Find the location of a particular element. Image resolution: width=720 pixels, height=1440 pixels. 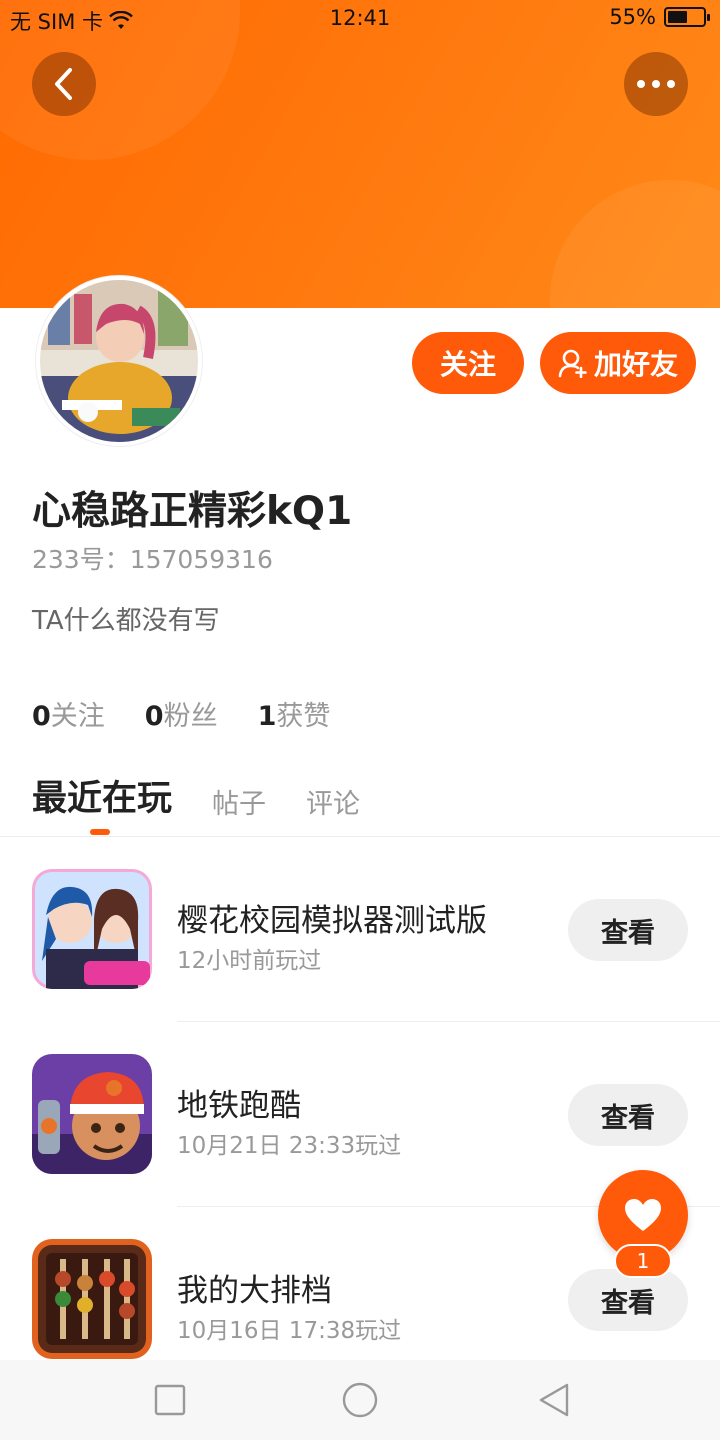

back-button is located at coordinates (64, 84).